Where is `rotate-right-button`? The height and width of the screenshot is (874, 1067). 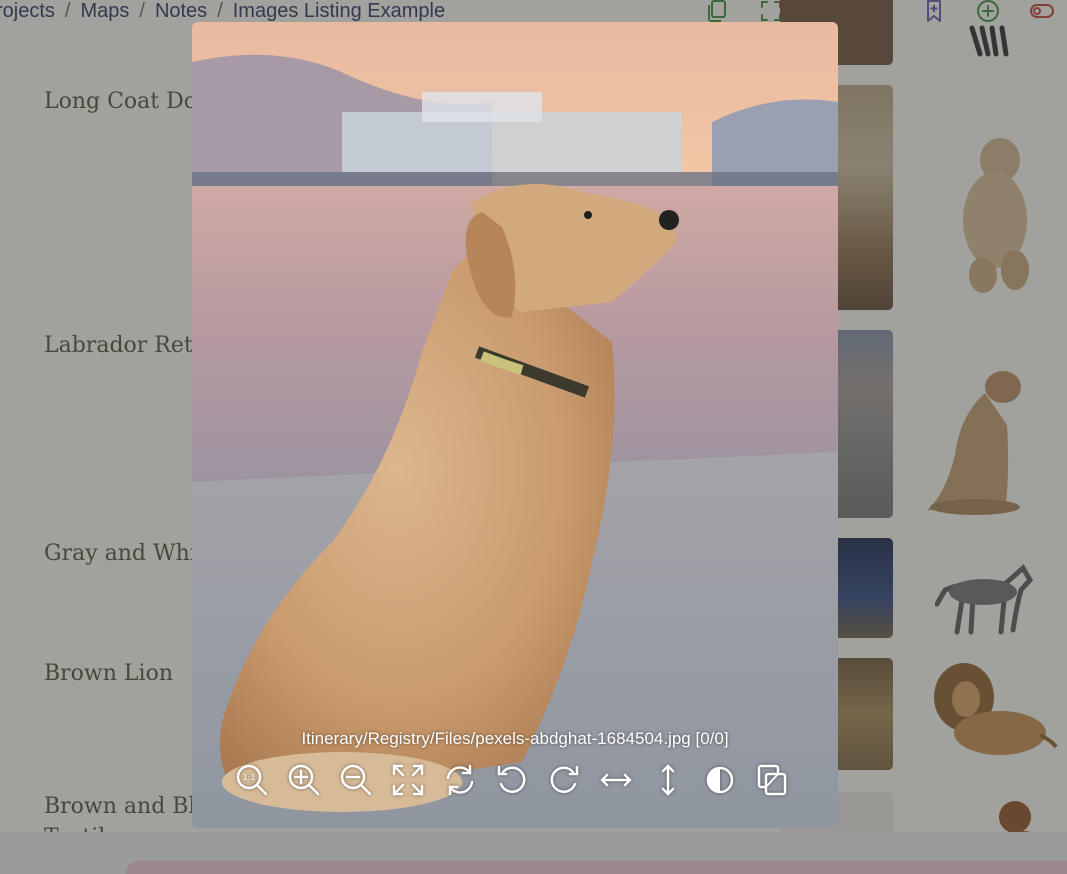 rotate-right-button is located at coordinates (564, 780).